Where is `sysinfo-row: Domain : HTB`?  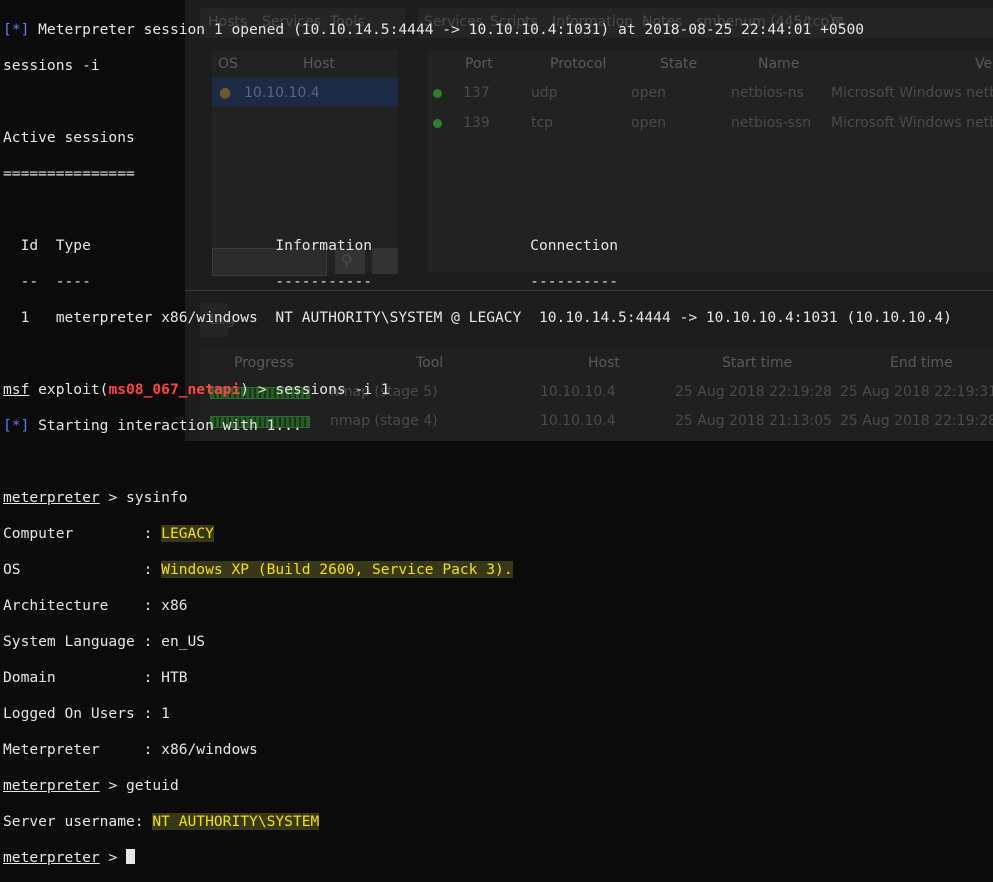
sysinfo-row: Domain : HTB is located at coordinates (95, 677).